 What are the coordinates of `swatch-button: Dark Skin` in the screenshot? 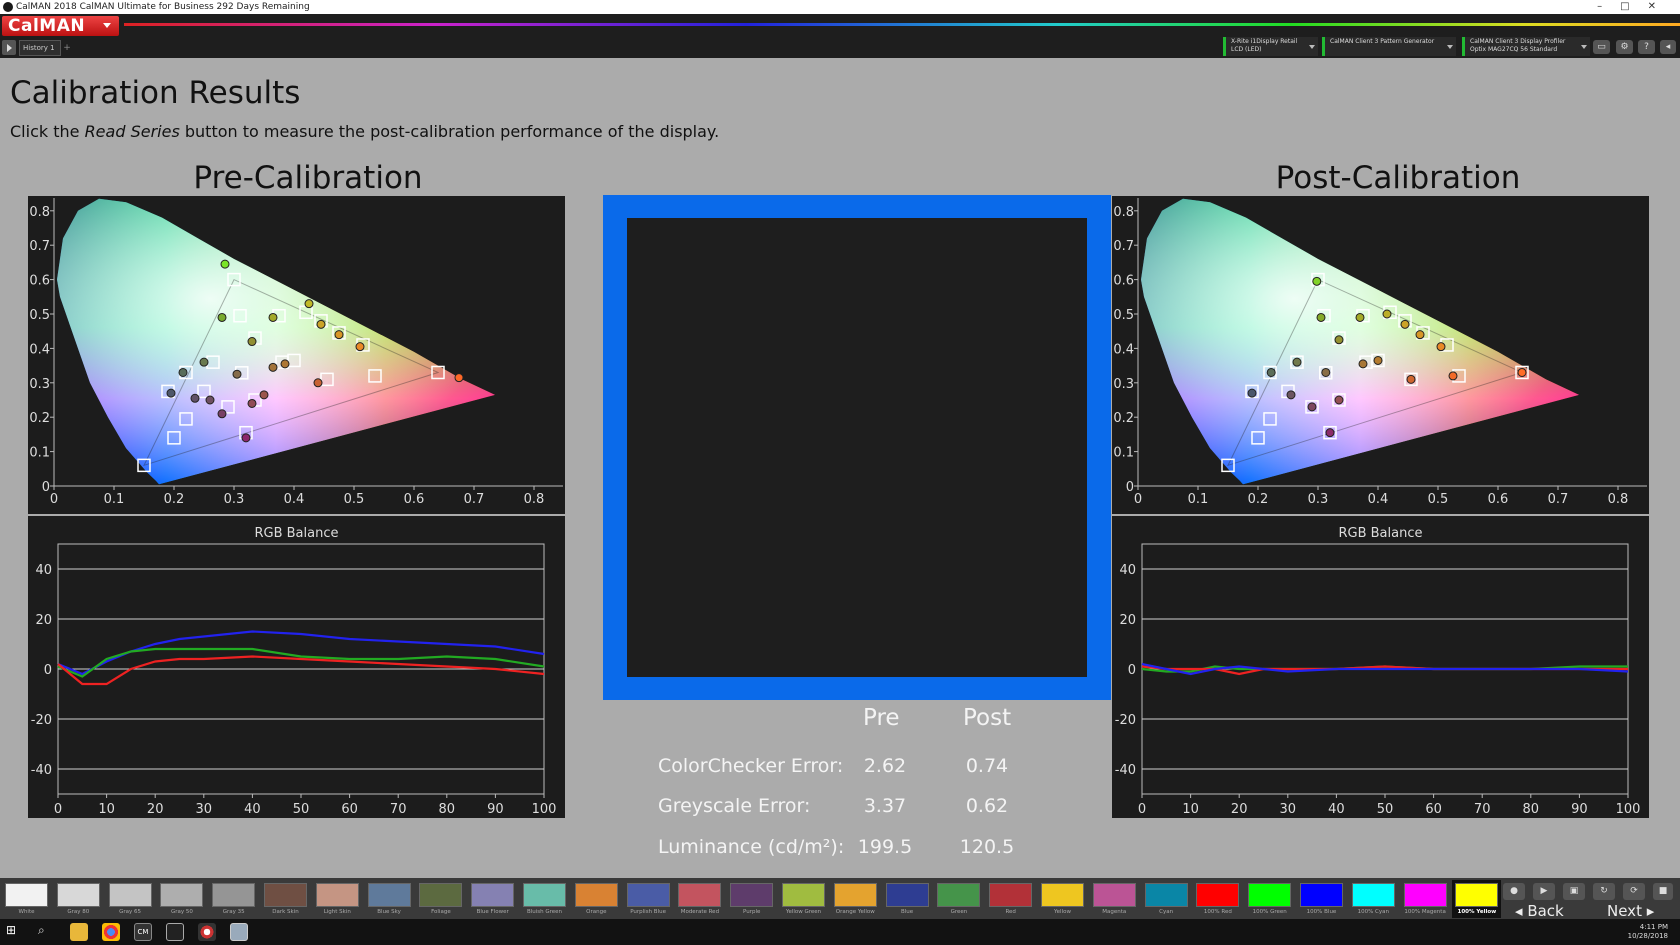 It's located at (285, 899).